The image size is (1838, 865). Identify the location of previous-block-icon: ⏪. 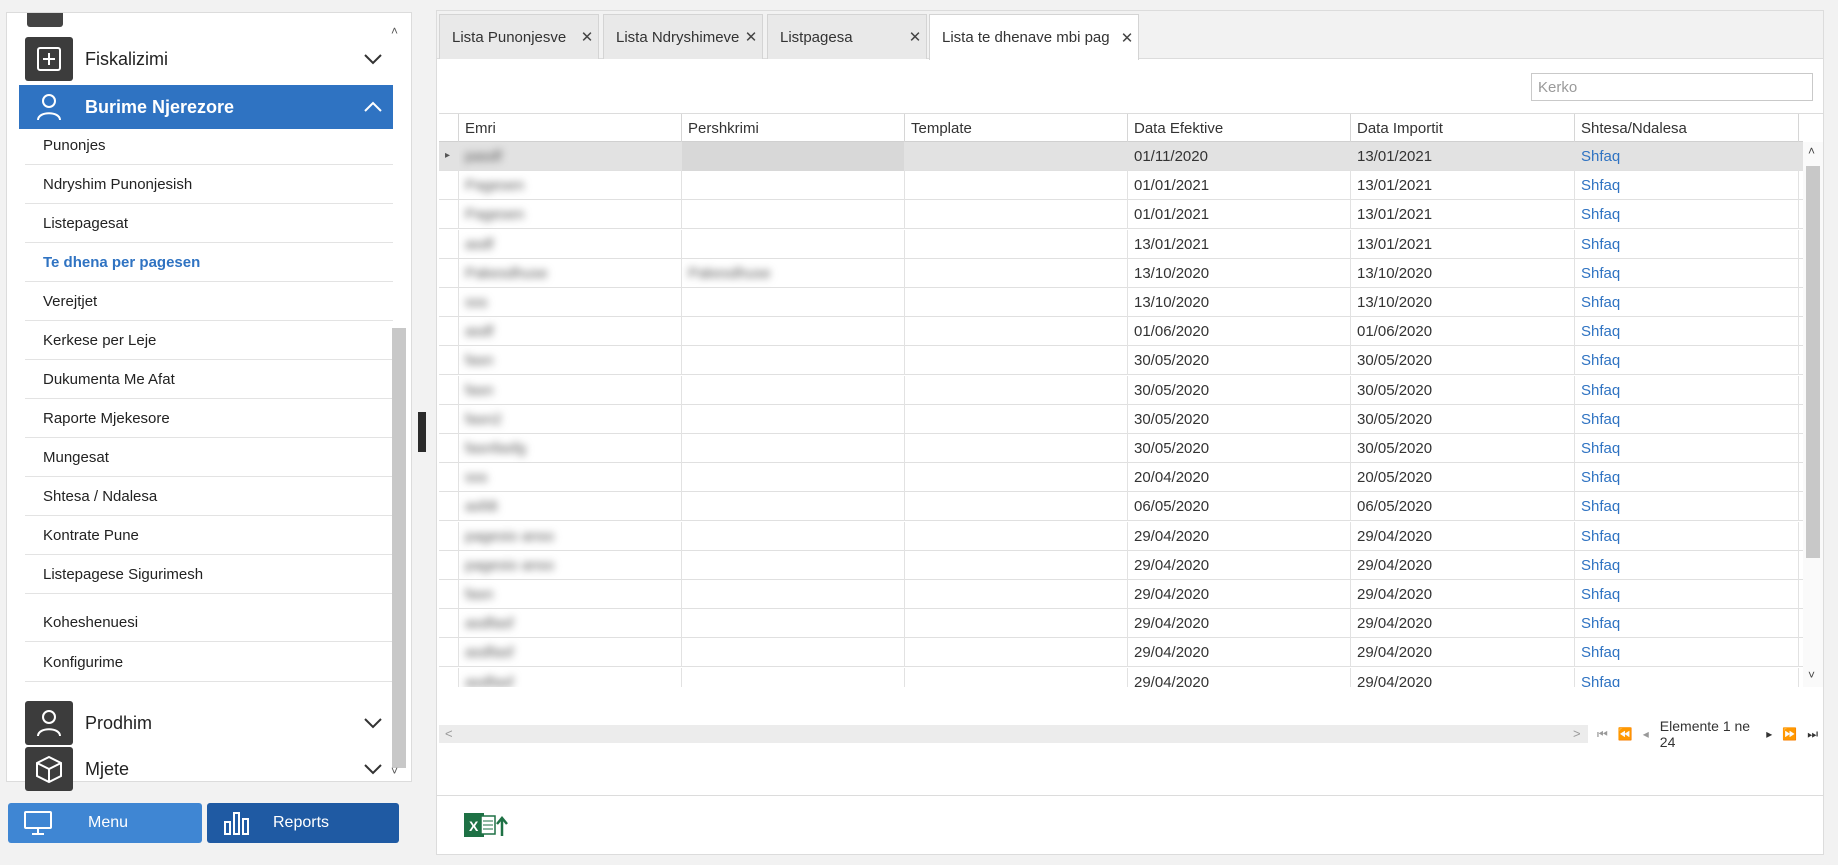
(1625, 734).